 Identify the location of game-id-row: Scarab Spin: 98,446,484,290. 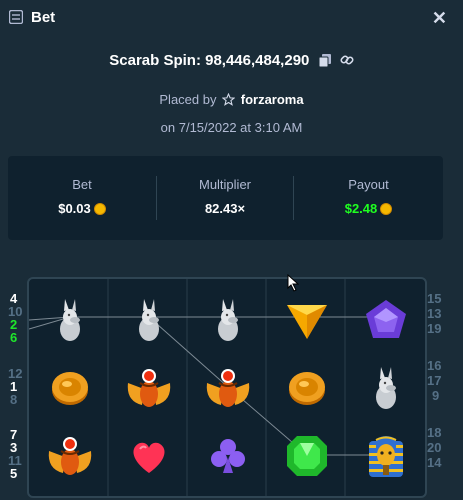
(231, 60).